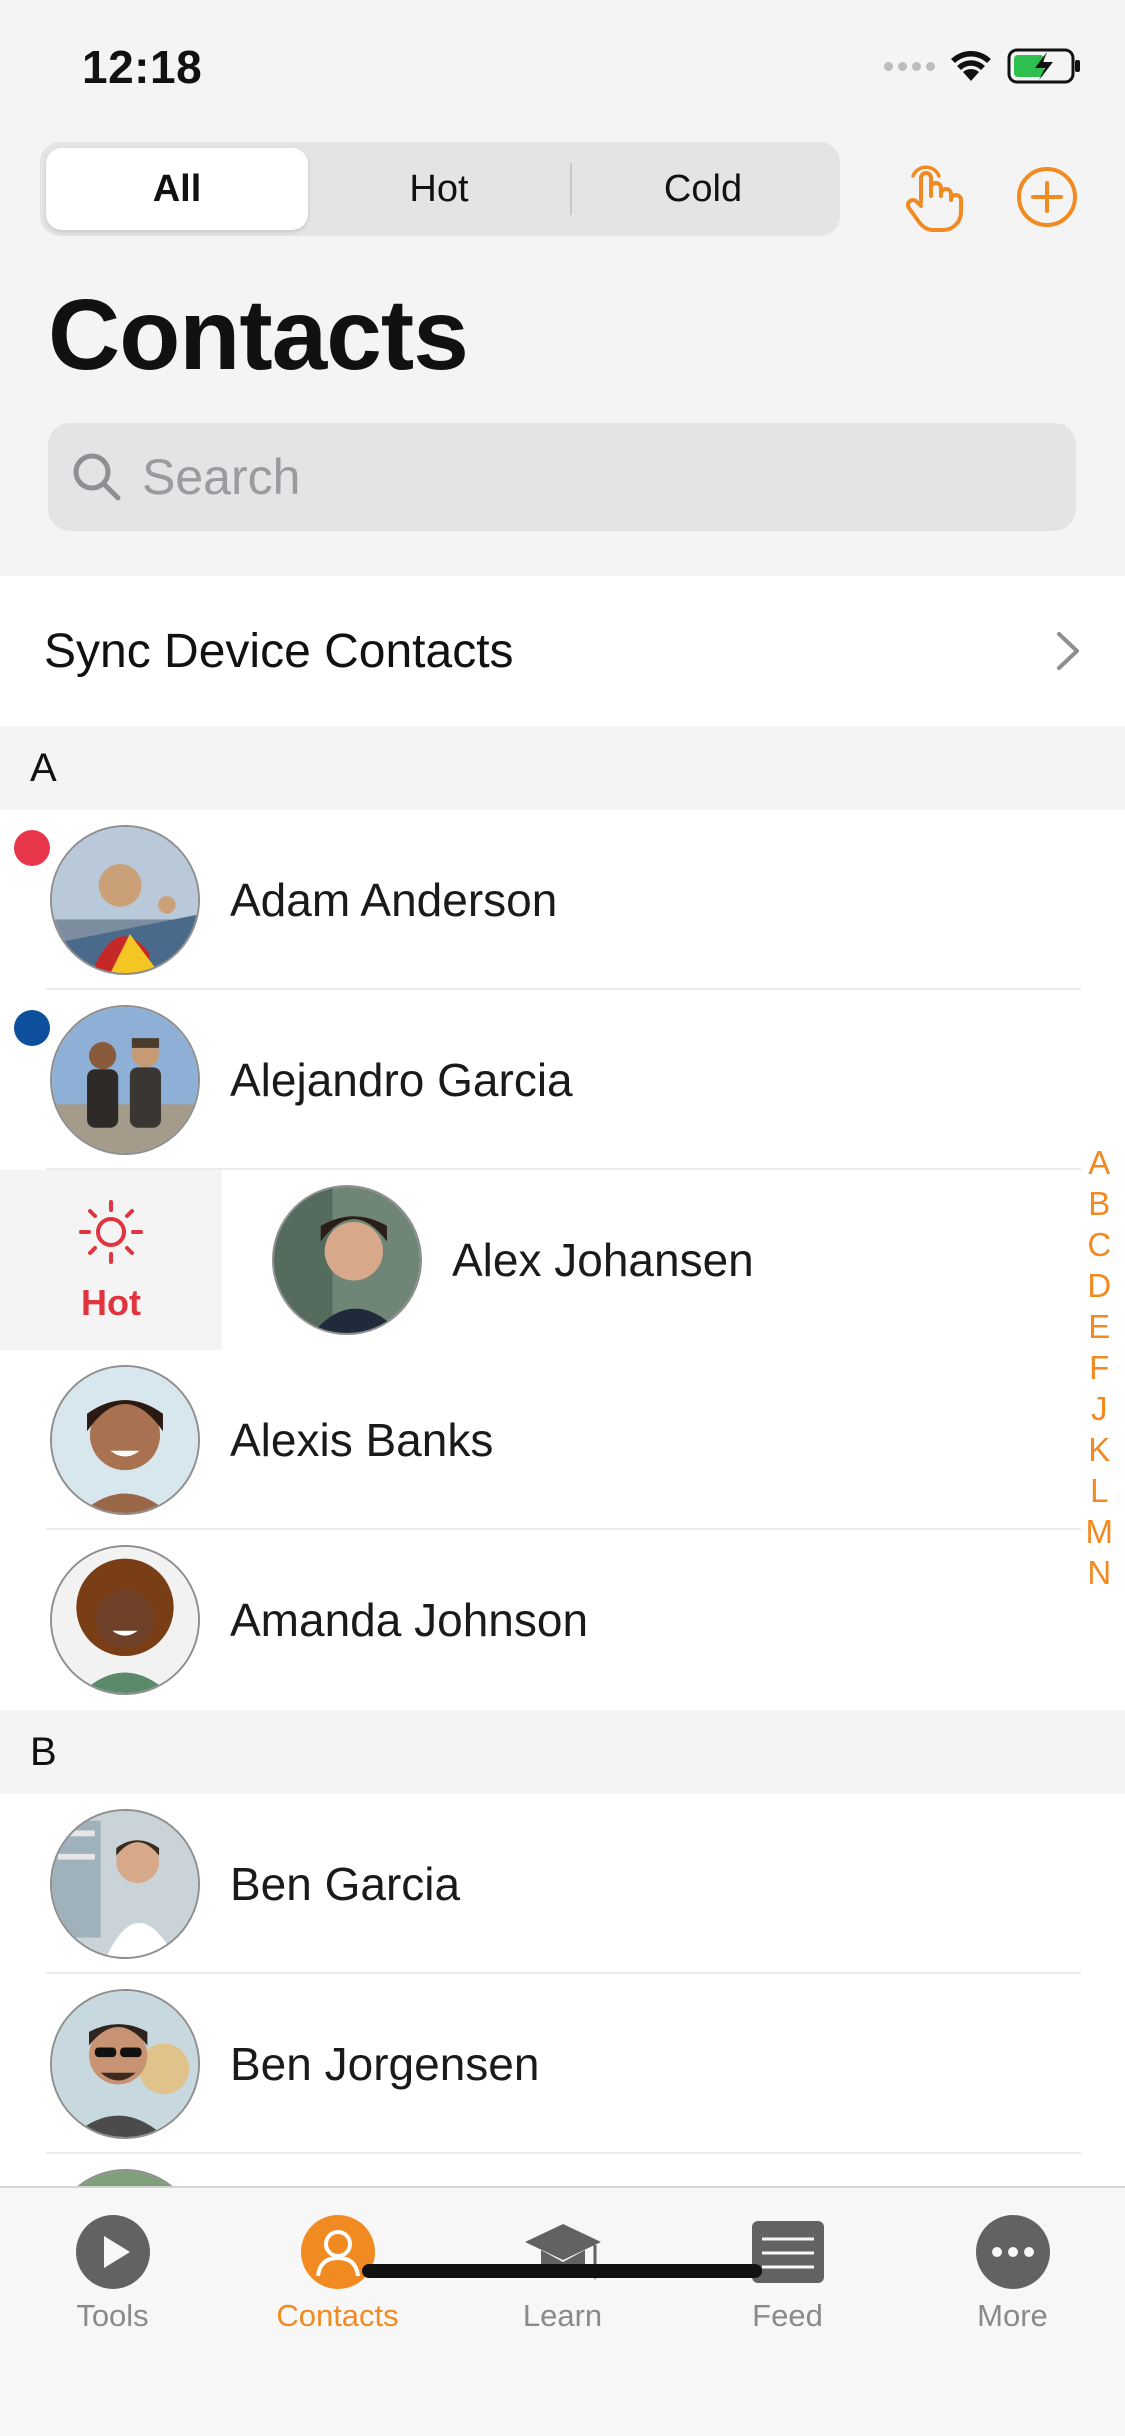 This screenshot has height=2436, width=1125. What do you see at coordinates (562, 651) in the screenshot?
I see `sync-device-contacts-row: Sync Device Contacts` at bounding box center [562, 651].